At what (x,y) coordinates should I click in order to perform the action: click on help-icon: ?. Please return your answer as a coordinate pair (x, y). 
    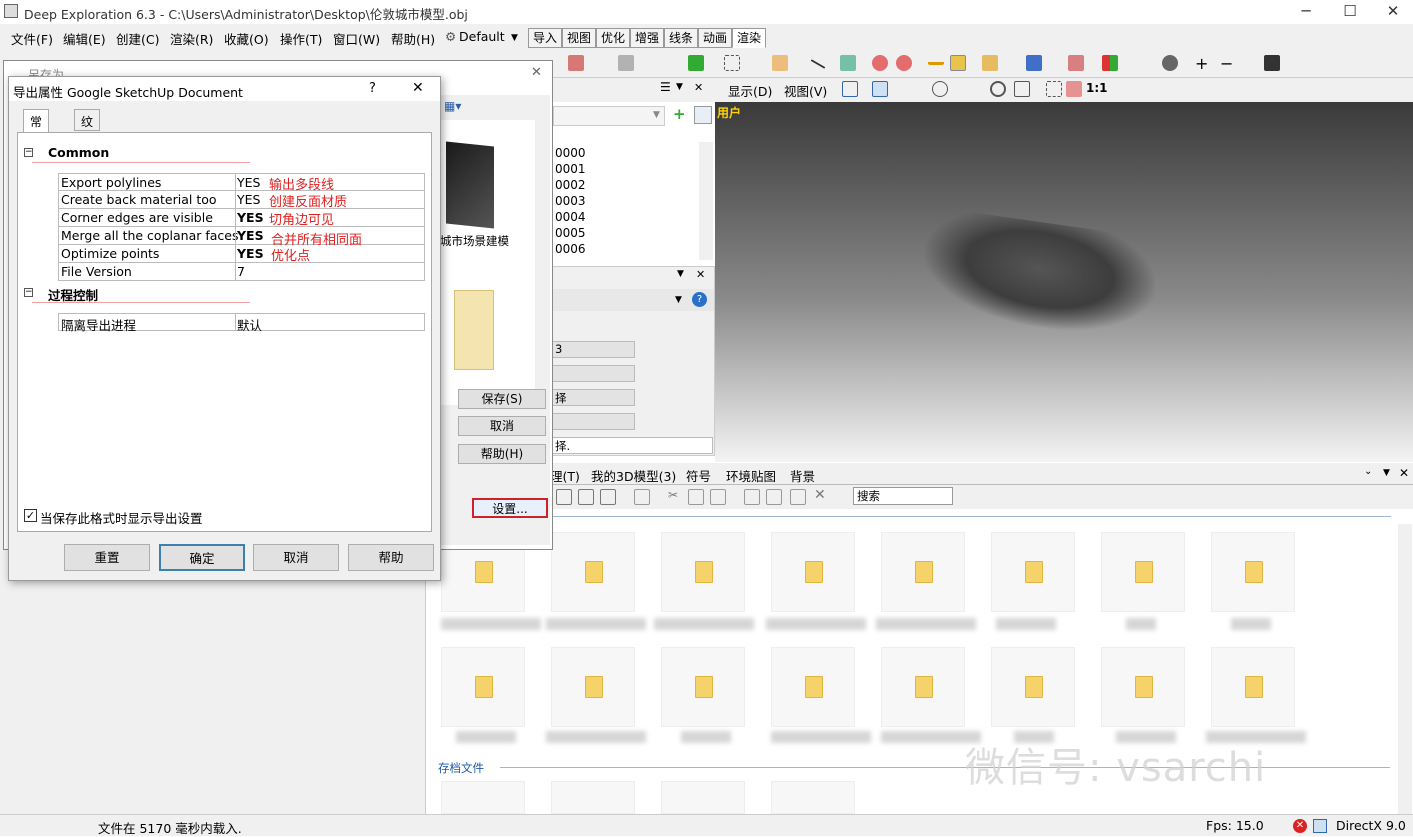
    Looking at the image, I should click on (699, 299).